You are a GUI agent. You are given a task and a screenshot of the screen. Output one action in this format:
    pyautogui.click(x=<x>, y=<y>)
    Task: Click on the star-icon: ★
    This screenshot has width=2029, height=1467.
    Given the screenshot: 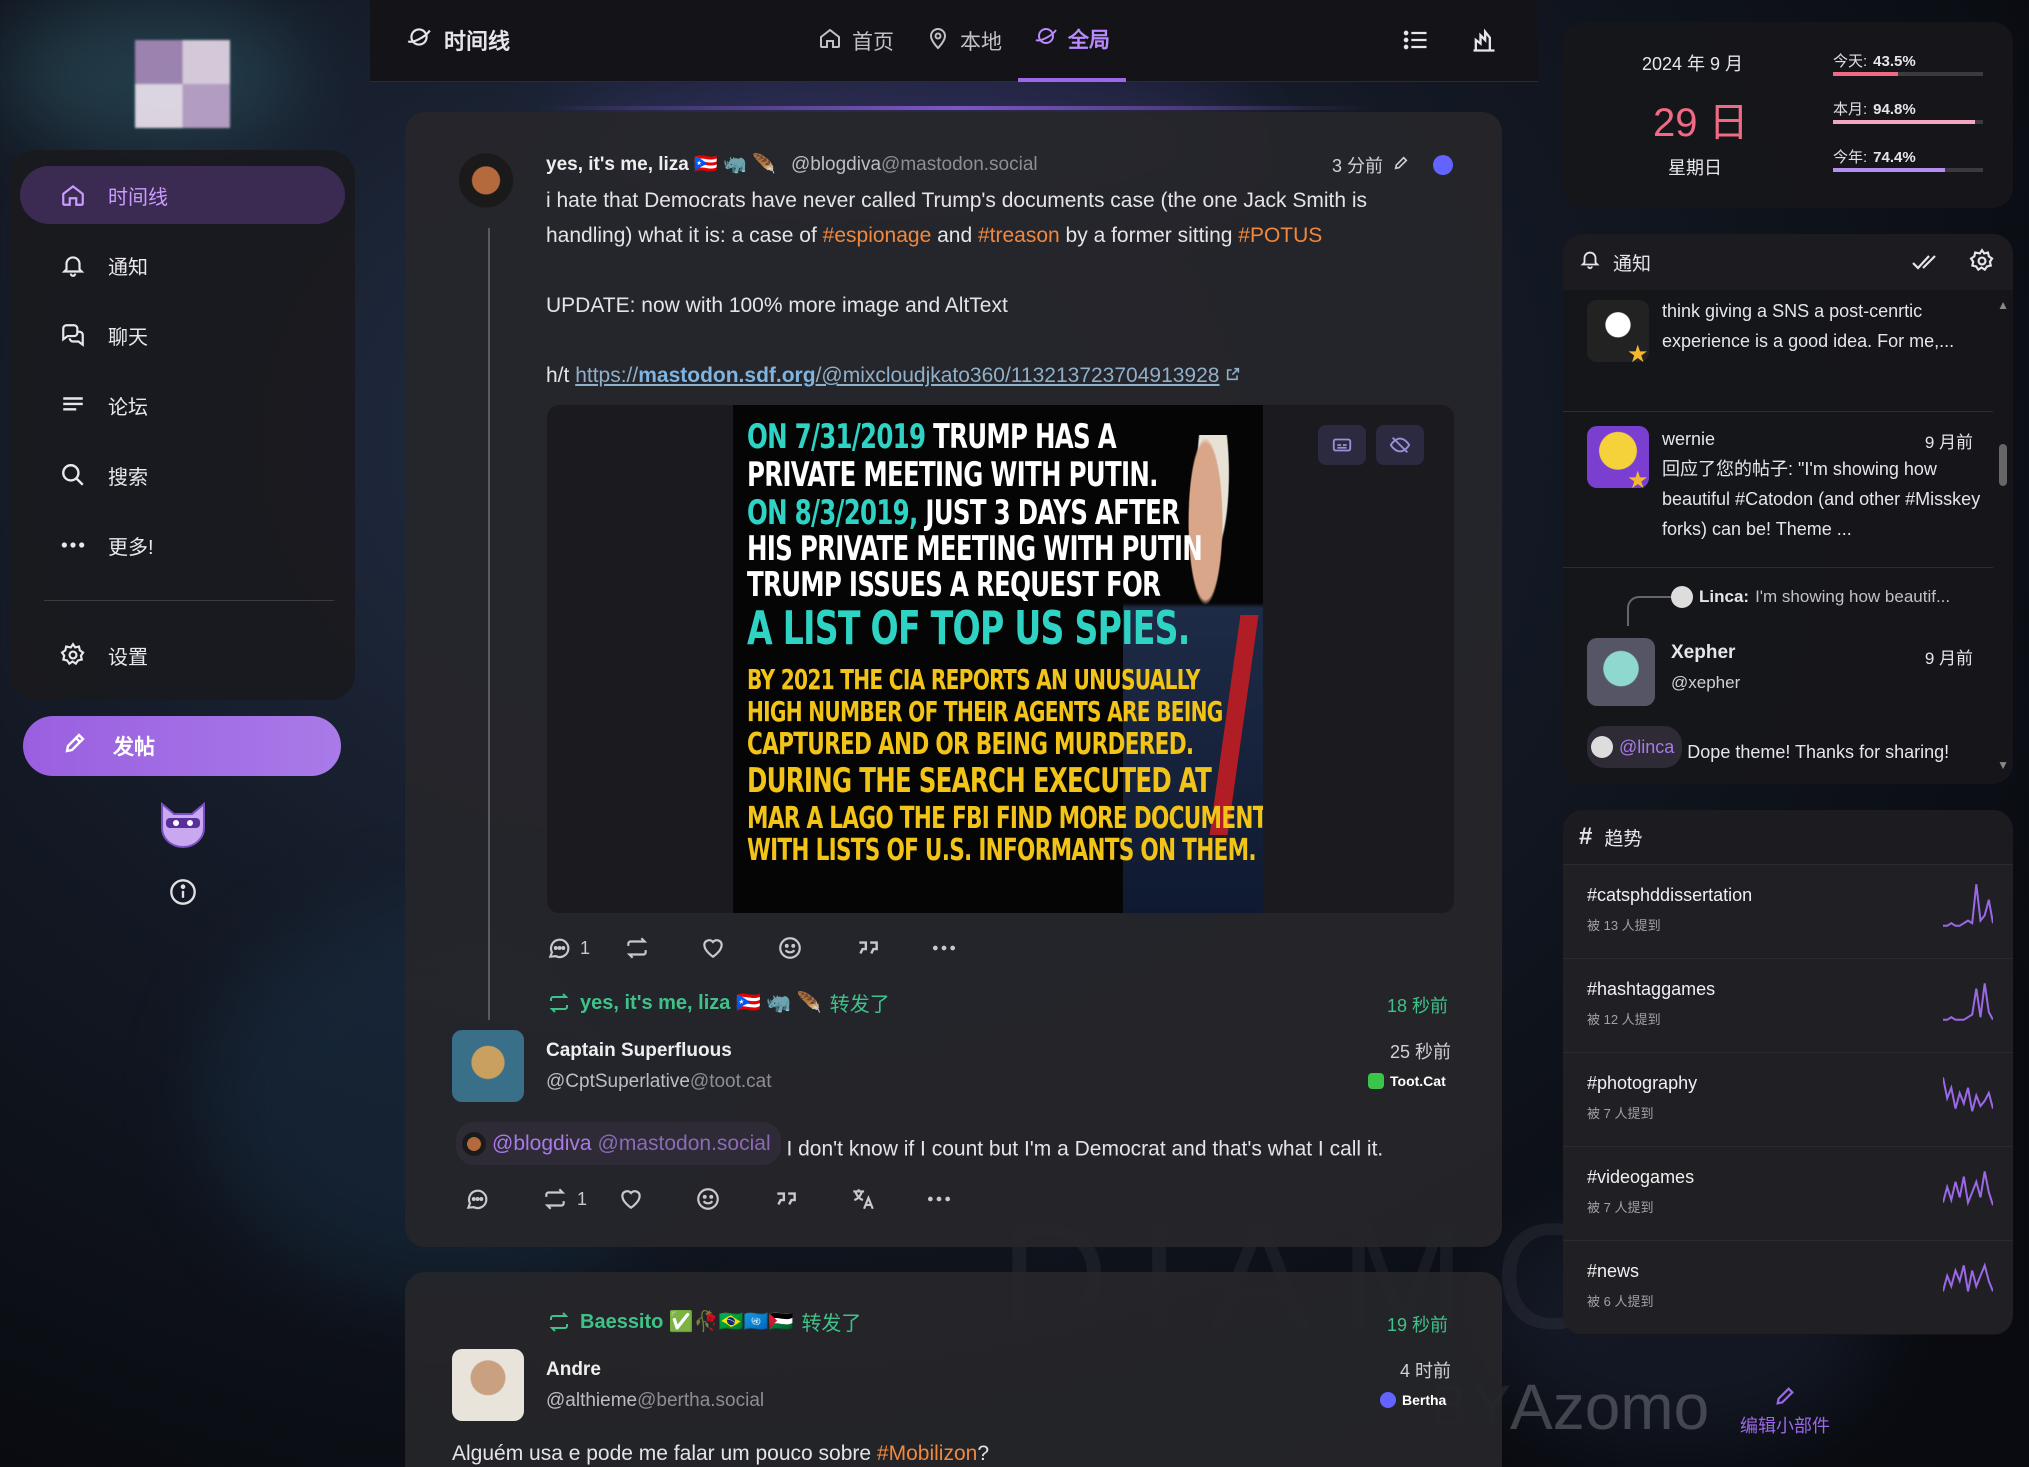 What is the action you would take?
    pyautogui.click(x=1638, y=354)
    